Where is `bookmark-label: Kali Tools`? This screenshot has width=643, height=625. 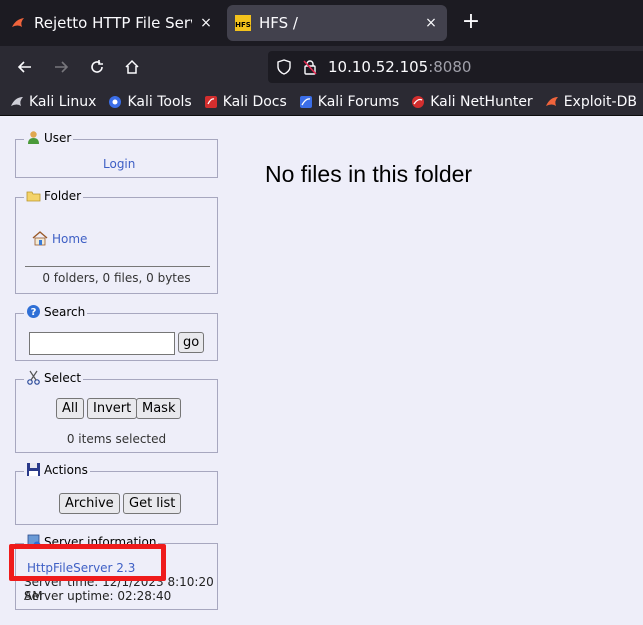
bookmark-label: Kali Tools is located at coordinates (159, 101).